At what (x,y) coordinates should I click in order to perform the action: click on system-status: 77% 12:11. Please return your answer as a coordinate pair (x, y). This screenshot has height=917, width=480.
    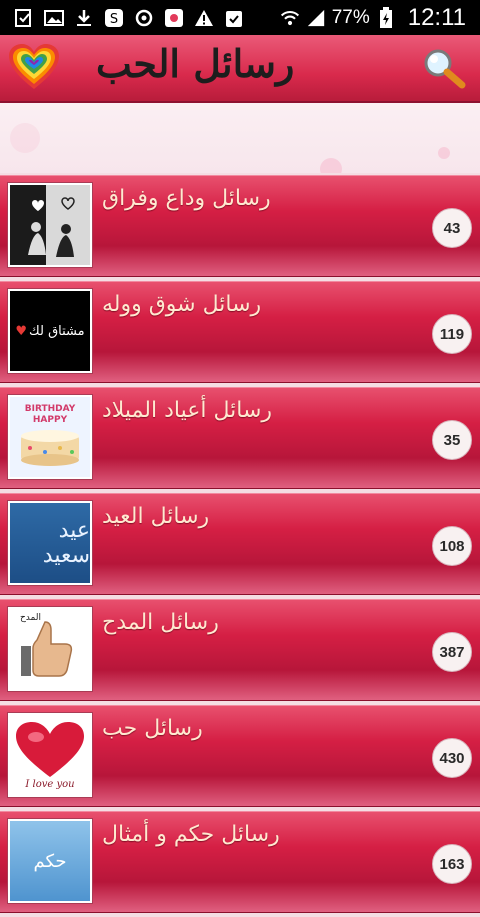
    Looking at the image, I should click on (380, 18).